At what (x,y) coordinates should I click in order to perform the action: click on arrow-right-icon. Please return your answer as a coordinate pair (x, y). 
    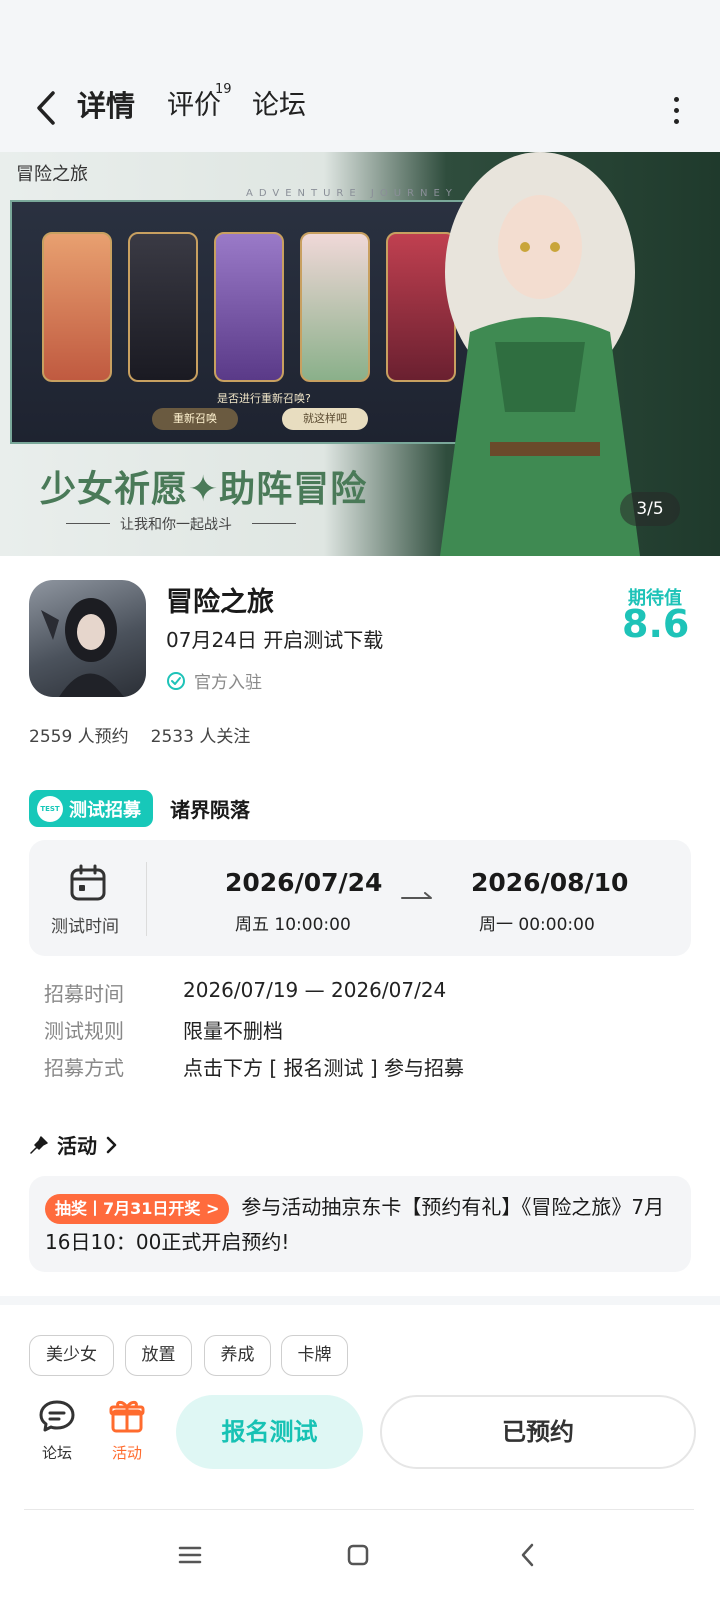
    Looking at the image, I should click on (416, 895).